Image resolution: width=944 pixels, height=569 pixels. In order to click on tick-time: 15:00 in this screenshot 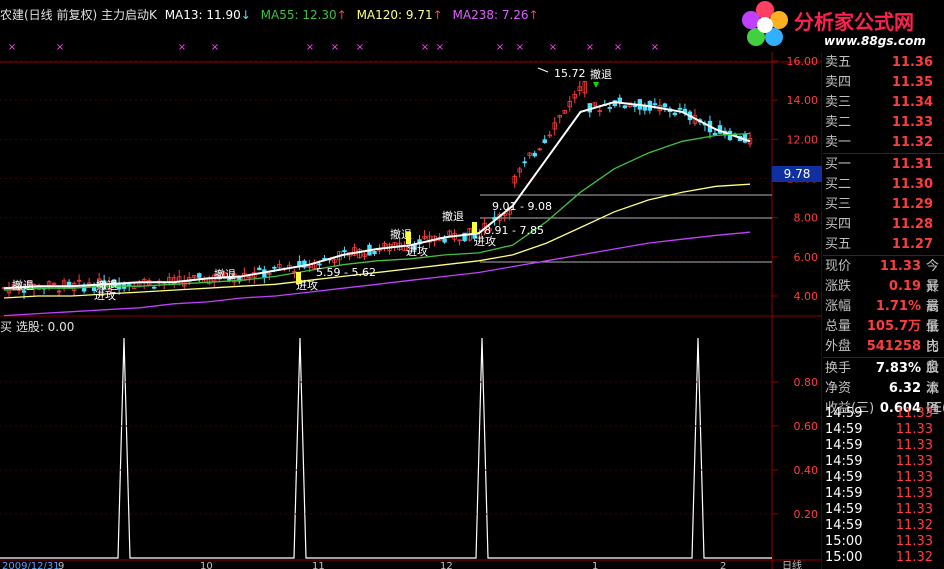, I will do `click(844, 557)`.